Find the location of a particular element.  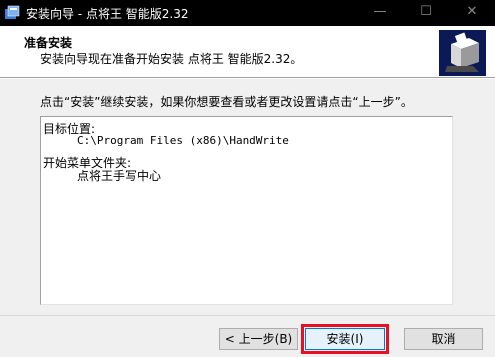

window-title: 安装向导 - 点将王 智能版2.32 is located at coordinates (107, 14).